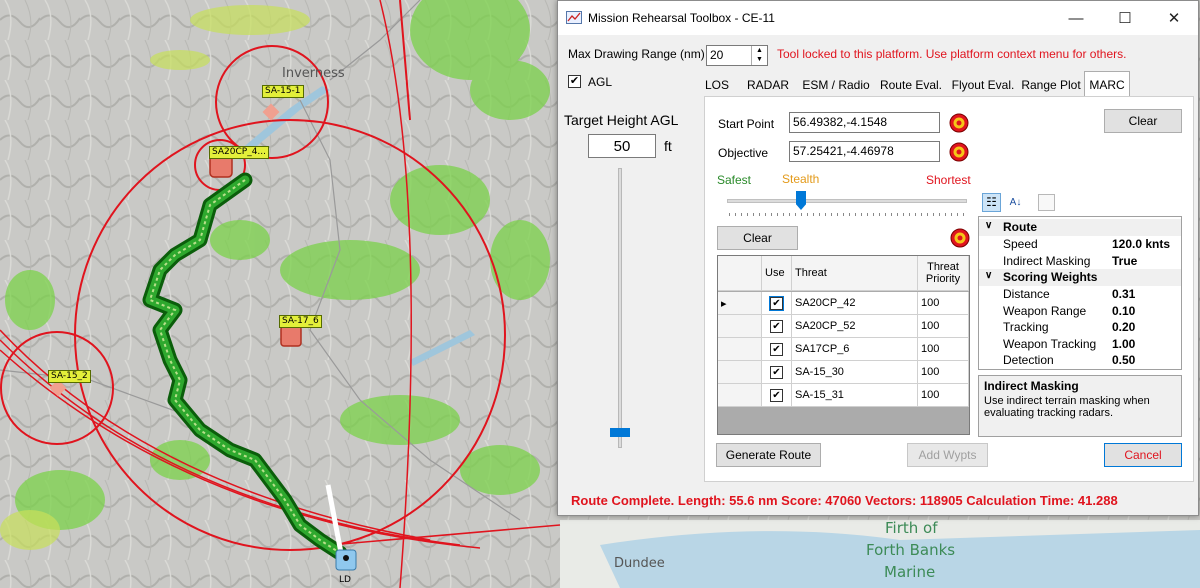 The height and width of the screenshot is (588, 1200). Describe the element at coordinates (1047, 260) in the screenshot. I see `property-name: Indirect Masking` at that location.